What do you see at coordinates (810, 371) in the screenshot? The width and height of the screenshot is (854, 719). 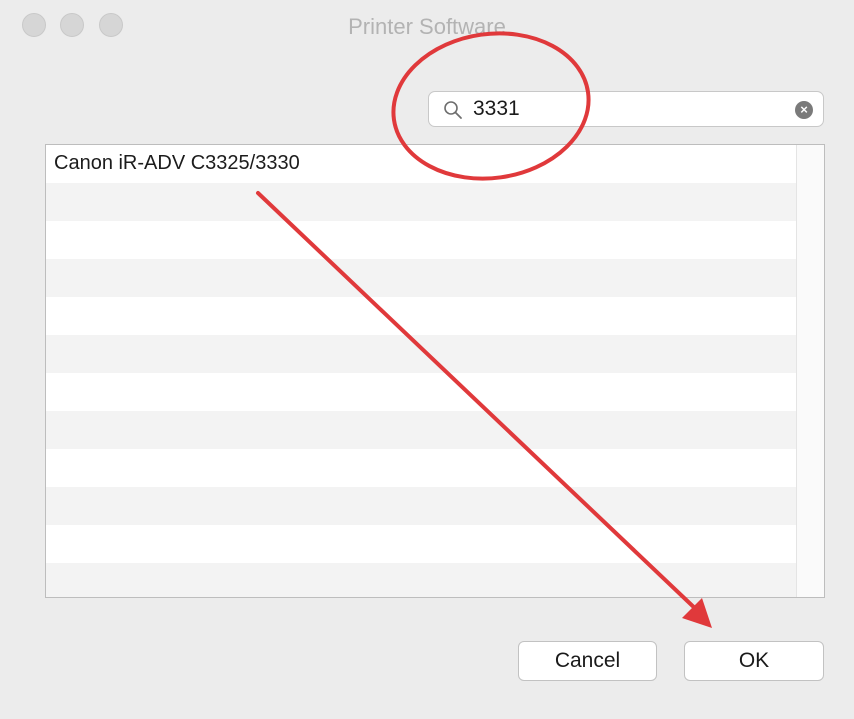 I see `scrollbar-track` at bounding box center [810, 371].